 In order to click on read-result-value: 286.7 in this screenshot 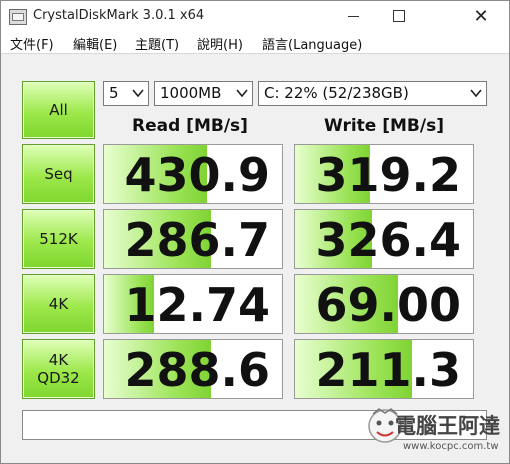, I will do `click(197, 240)`.